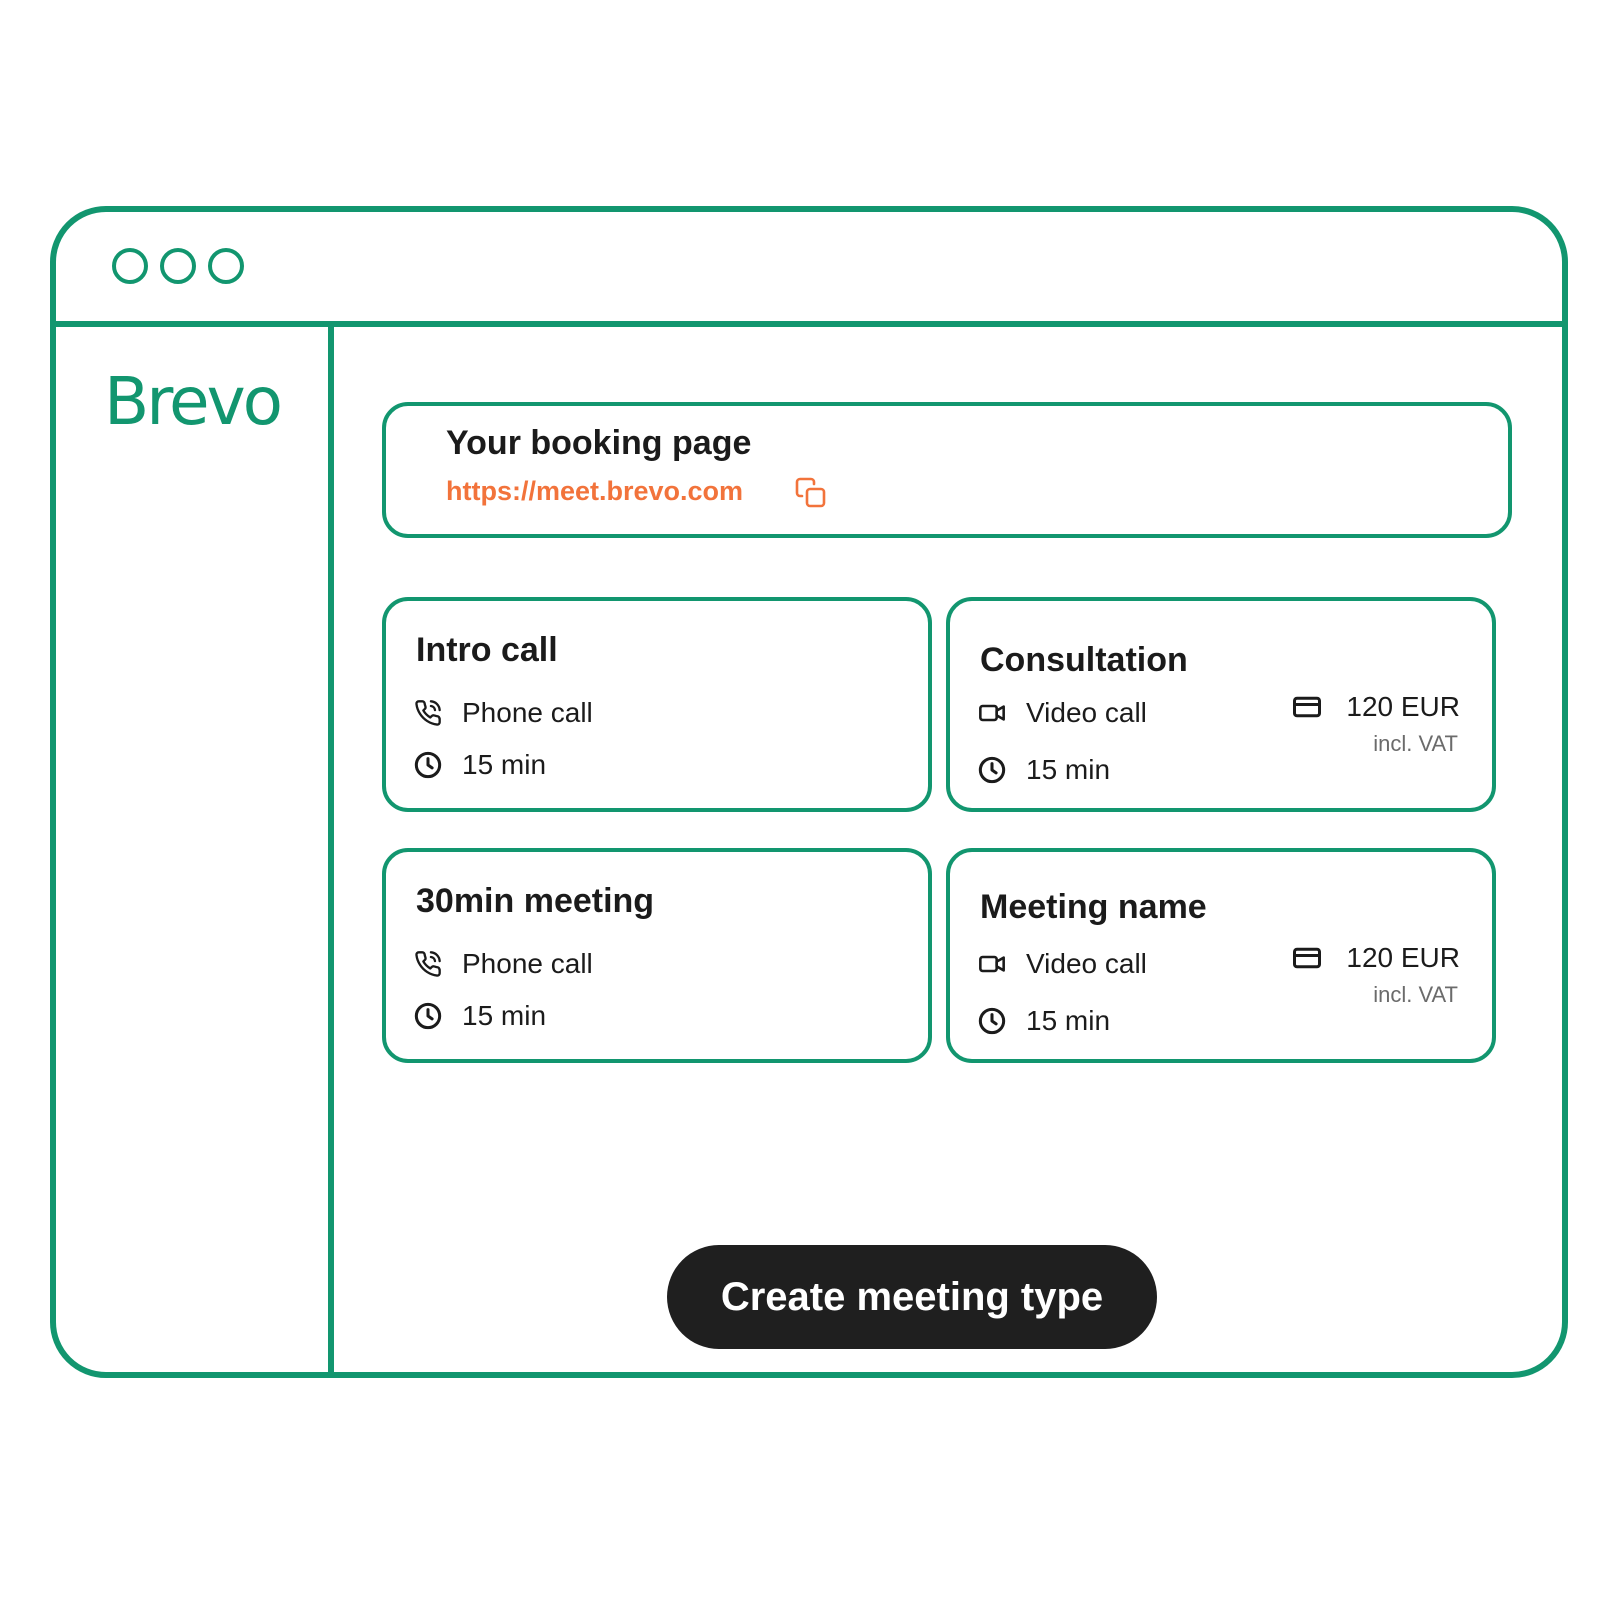 The height and width of the screenshot is (1600, 1600). What do you see at coordinates (193, 402) in the screenshot?
I see `brand-logo: Brevo` at bounding box center [193, 402].